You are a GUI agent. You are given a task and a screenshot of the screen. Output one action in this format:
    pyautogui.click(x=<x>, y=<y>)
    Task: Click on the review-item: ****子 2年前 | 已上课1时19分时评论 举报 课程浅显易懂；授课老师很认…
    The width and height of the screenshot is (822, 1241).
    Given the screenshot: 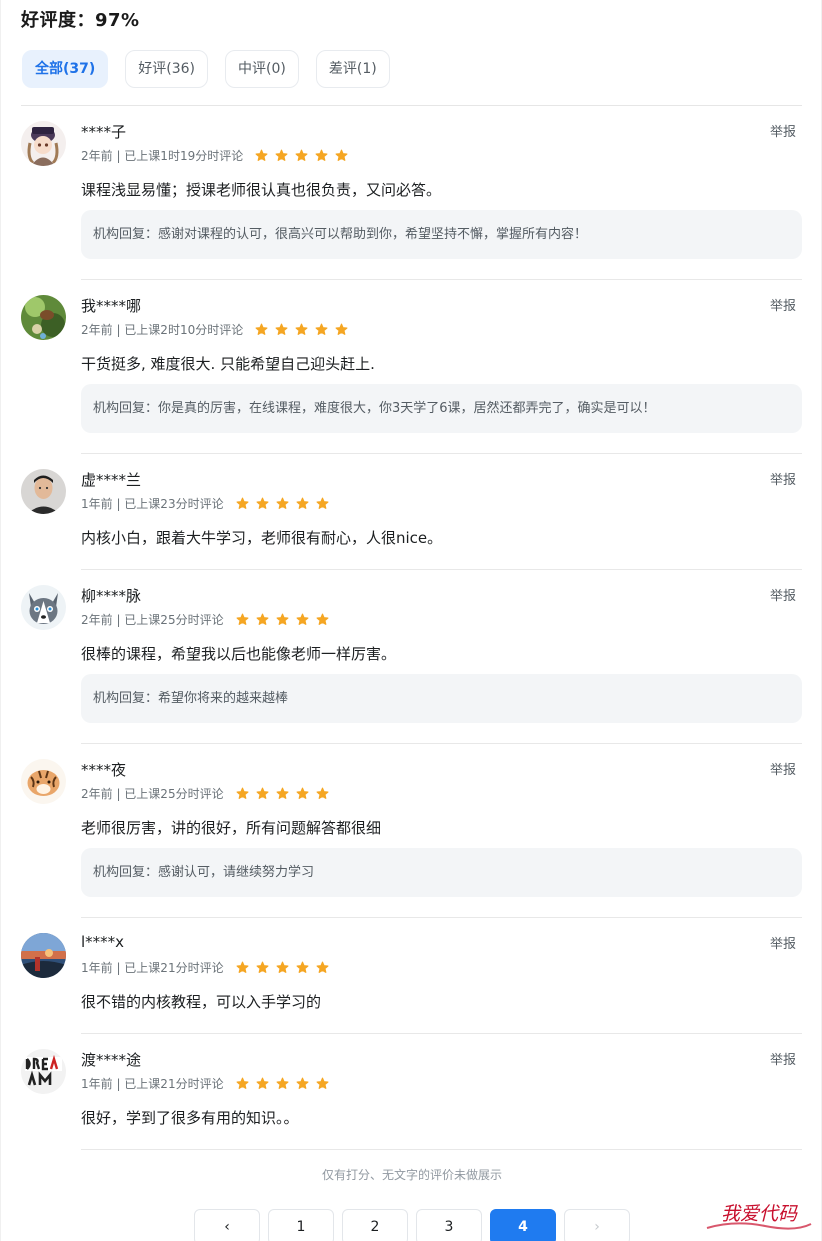 What is the action you would take?
    pyautogui.click(x=411, y=193)
    